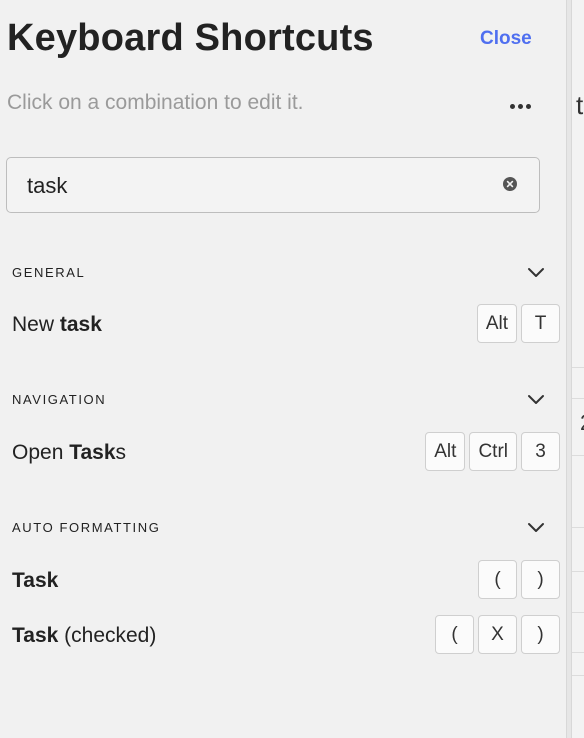  I want to click on search-field: task, so click(273, 185).